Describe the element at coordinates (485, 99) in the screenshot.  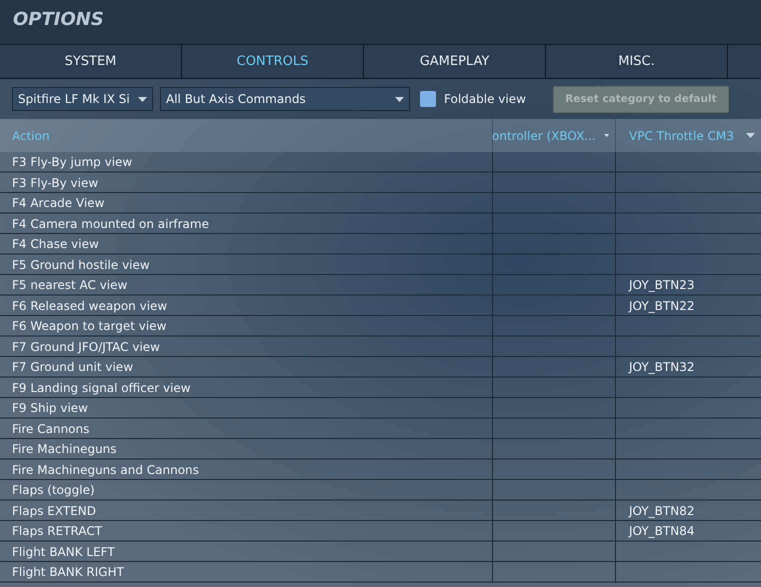
I see `checkbox-label: Foldable view` at that location.